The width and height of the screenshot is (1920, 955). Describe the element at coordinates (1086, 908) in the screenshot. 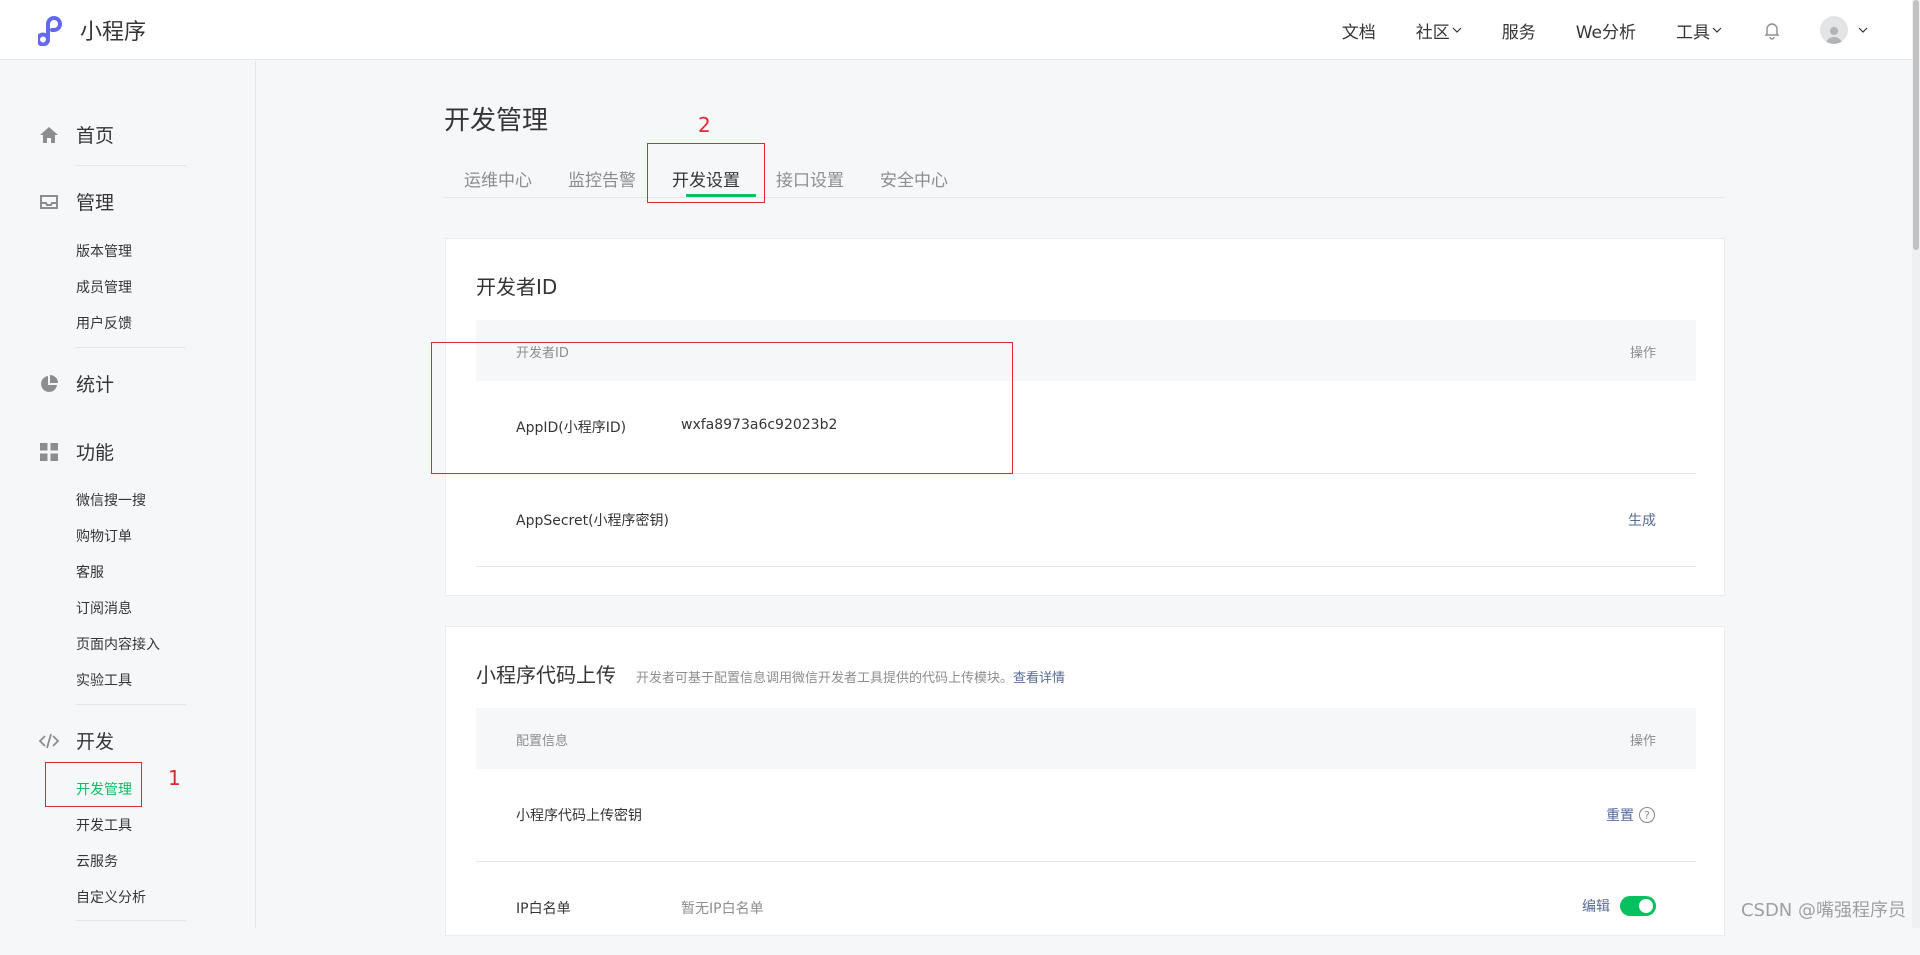

I see `table-row-ip-whitelist: IP白名单 暂无IP白名单 编辑` at that location.